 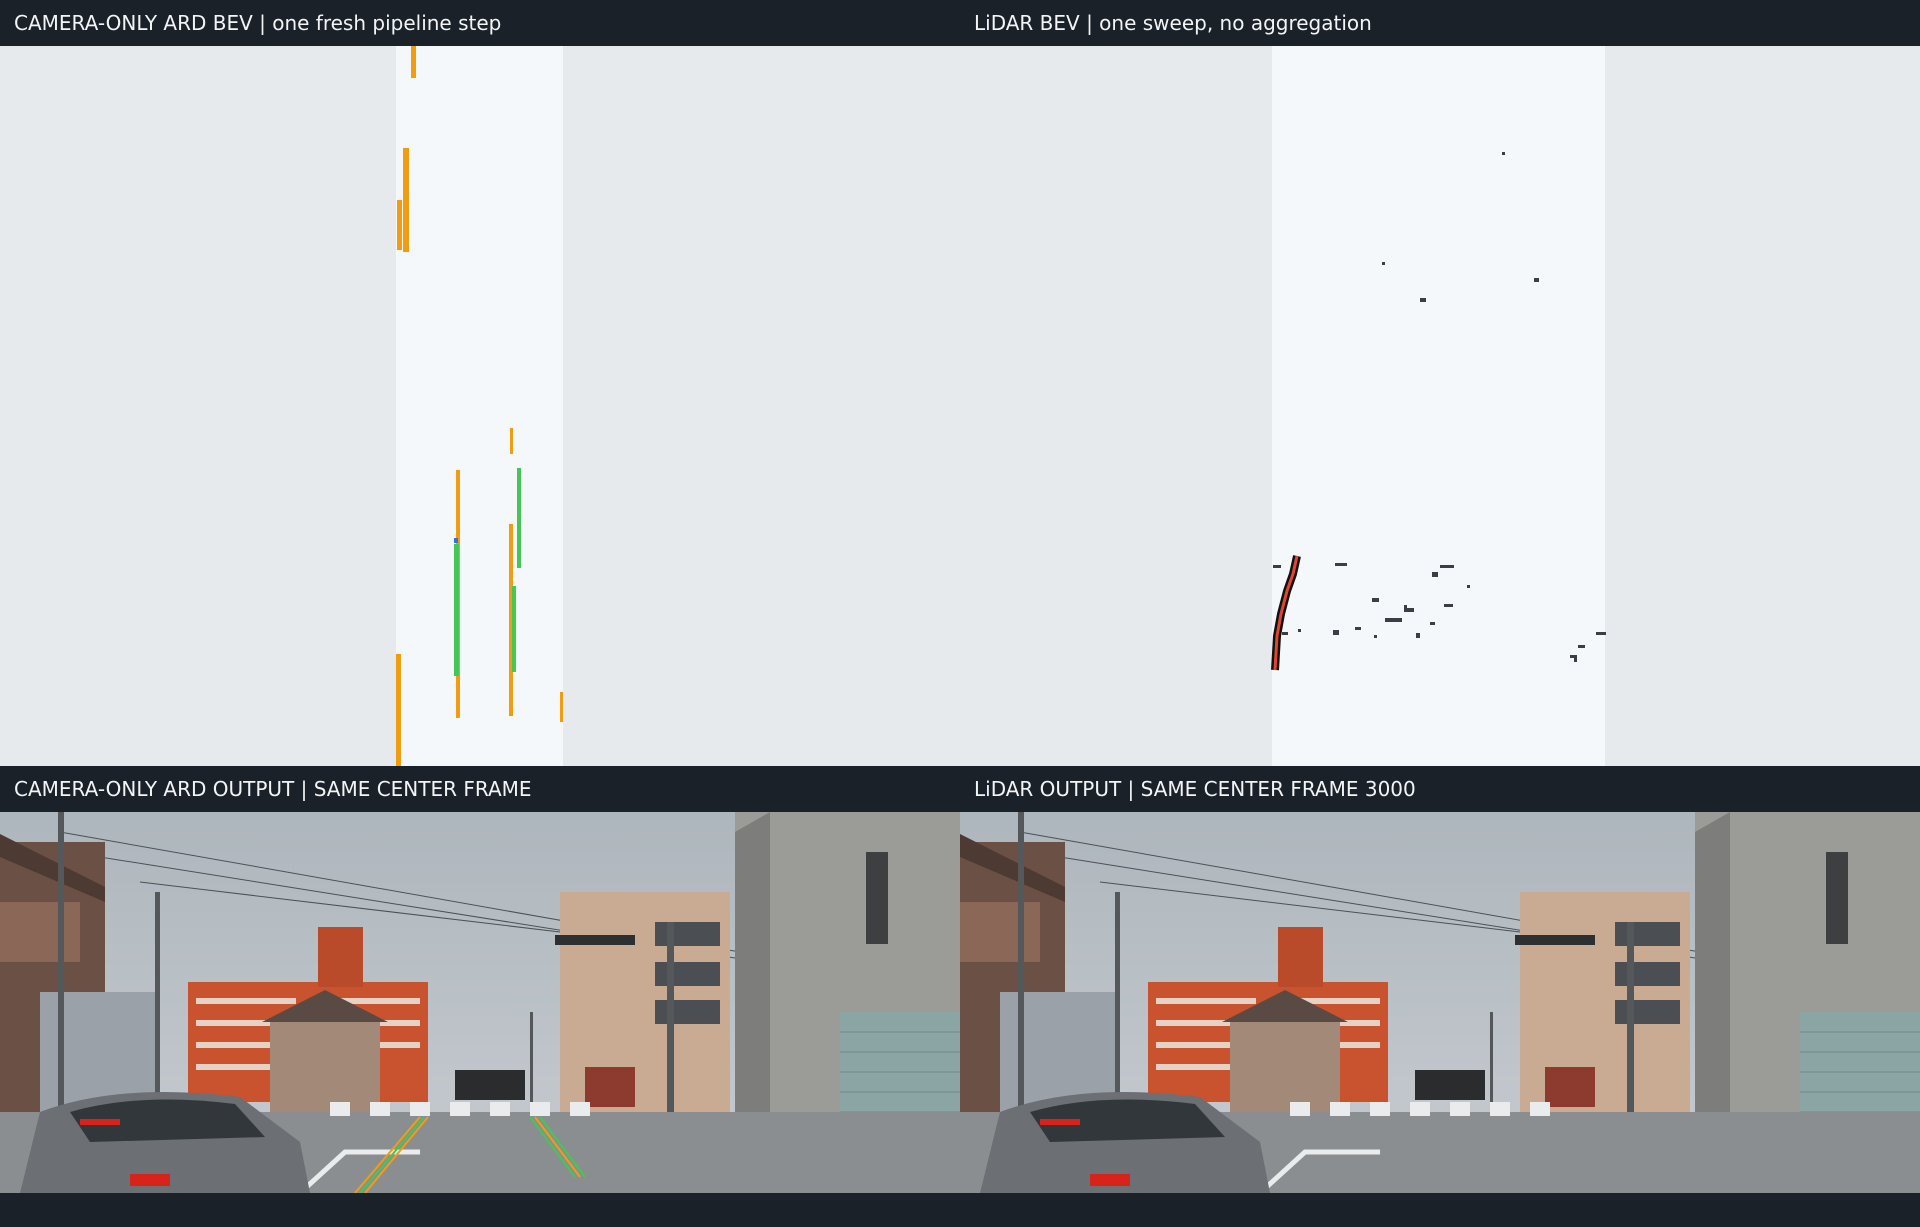 I want to click on lidar-bev-points, so click(x=1438, y=411).